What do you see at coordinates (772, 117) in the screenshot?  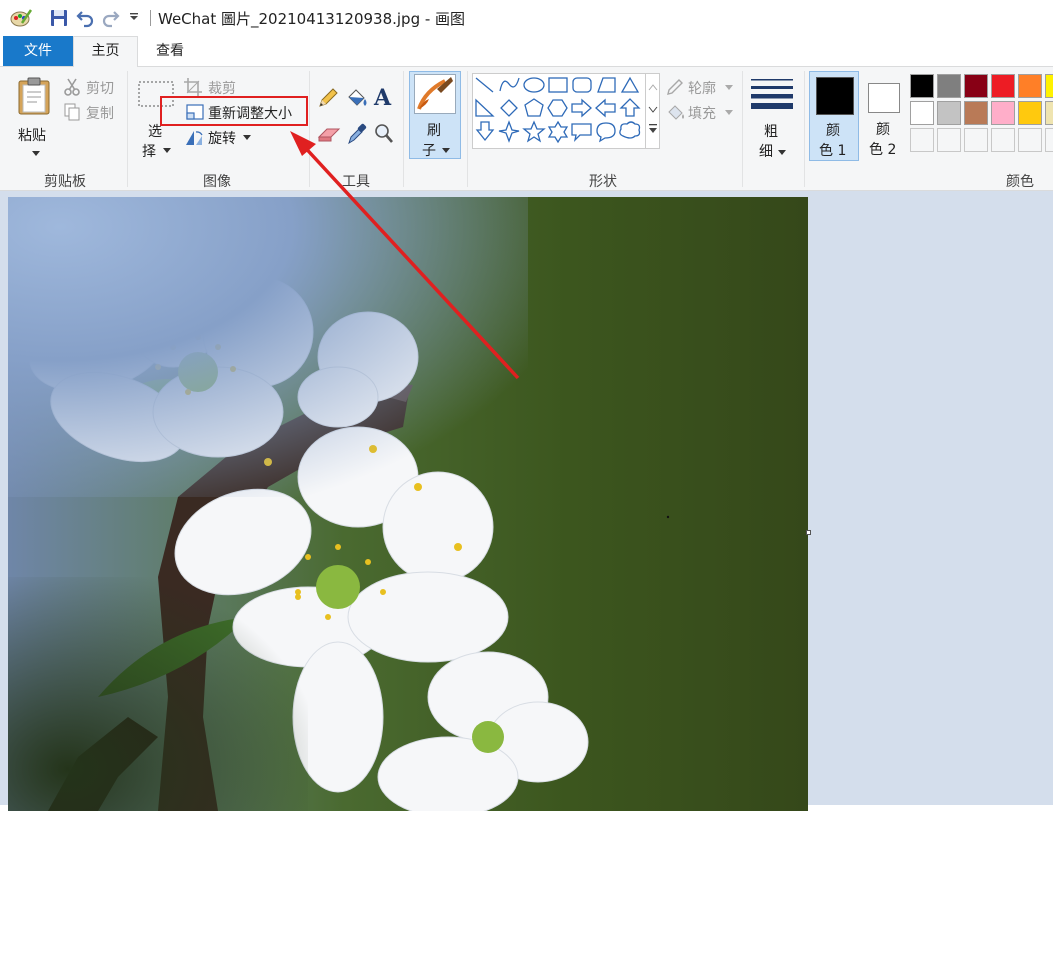 I see `size-button: 粗 细` at bounding box center [772, 117].